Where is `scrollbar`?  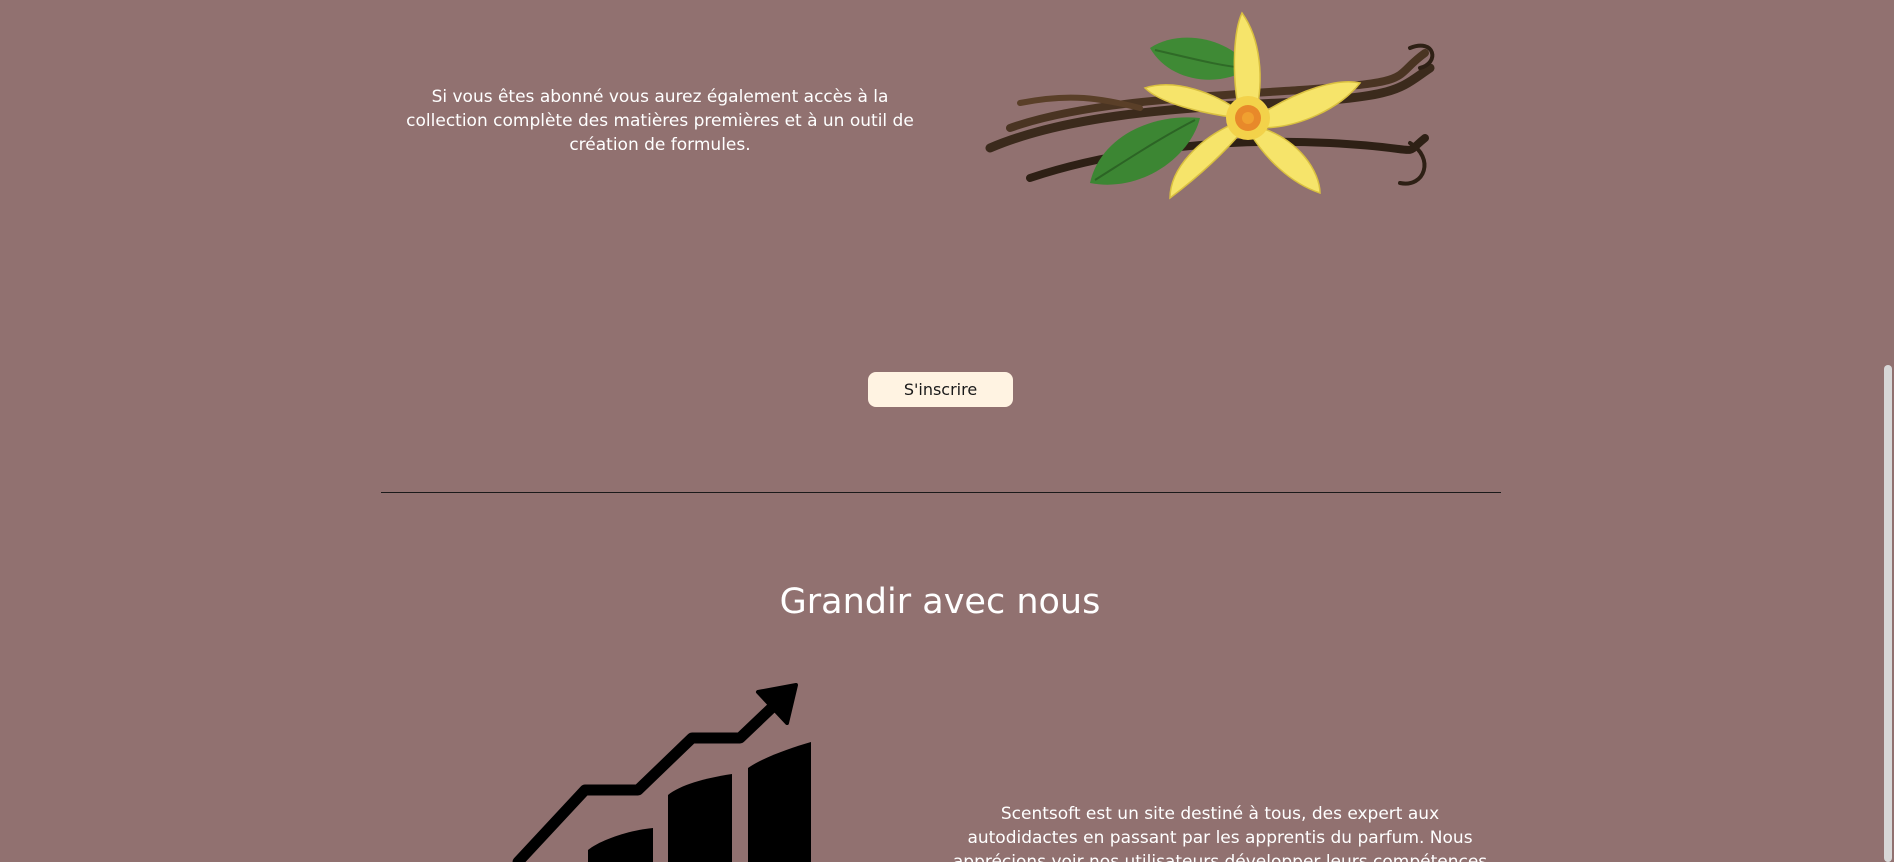
scrollbar is located at coordinates (1887, 431).